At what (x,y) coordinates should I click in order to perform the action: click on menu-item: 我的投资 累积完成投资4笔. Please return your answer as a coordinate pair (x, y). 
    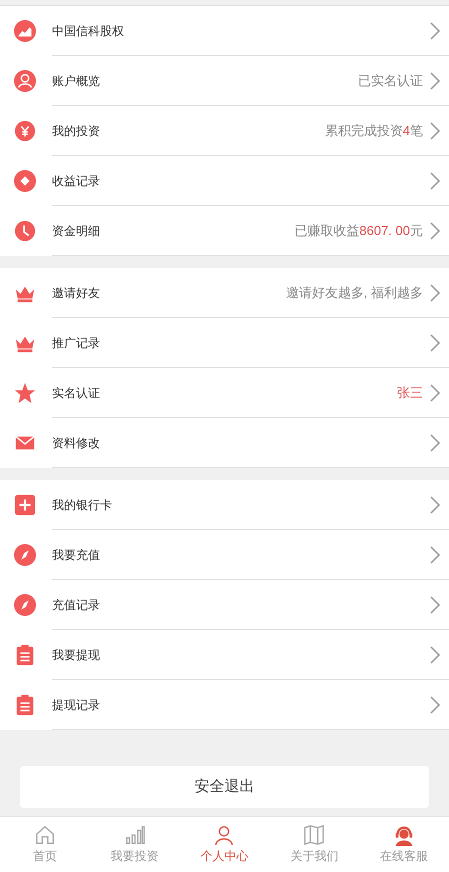
    Looking at the image, I should click on (224, 131).